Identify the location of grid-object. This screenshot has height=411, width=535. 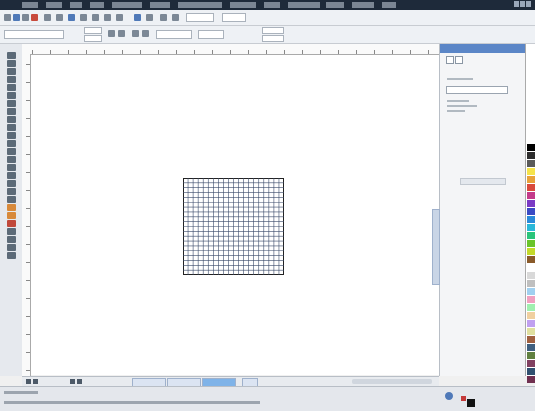
(233, 226).